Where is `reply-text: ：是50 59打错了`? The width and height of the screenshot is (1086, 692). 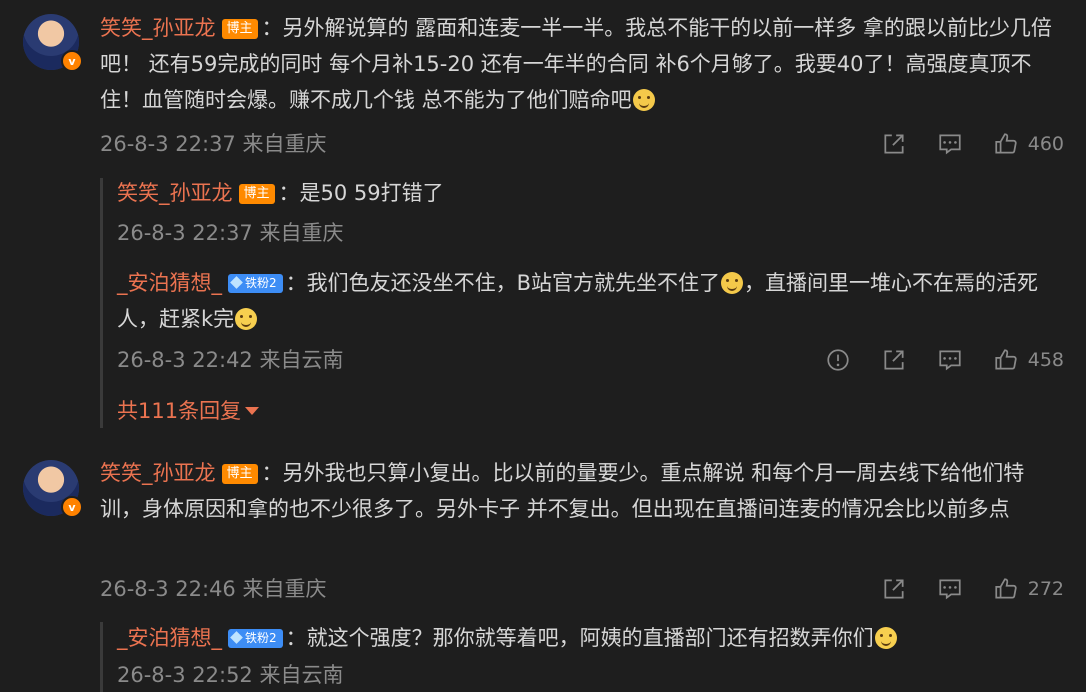 reply-text: ：是50 59打错了 is located at coordinates (361, 193).